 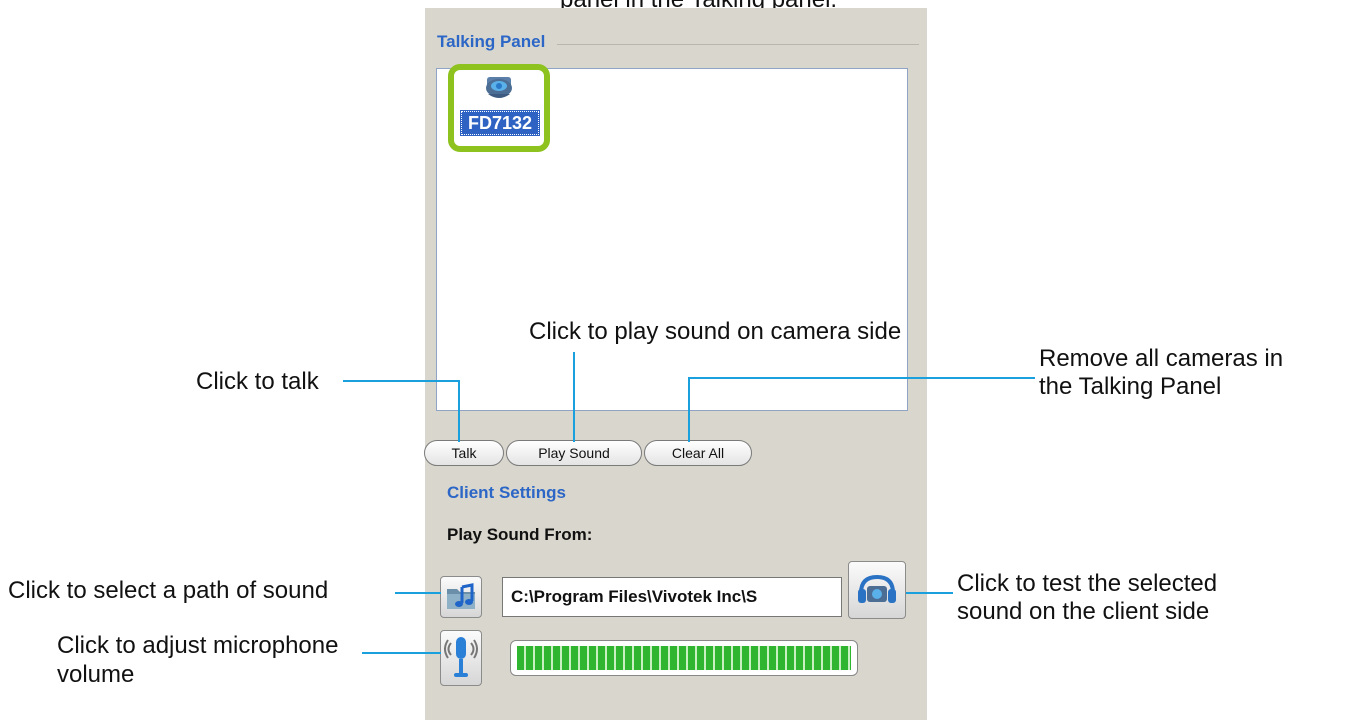 I want to click on volume-level-fill, so click(x=684, y=658).